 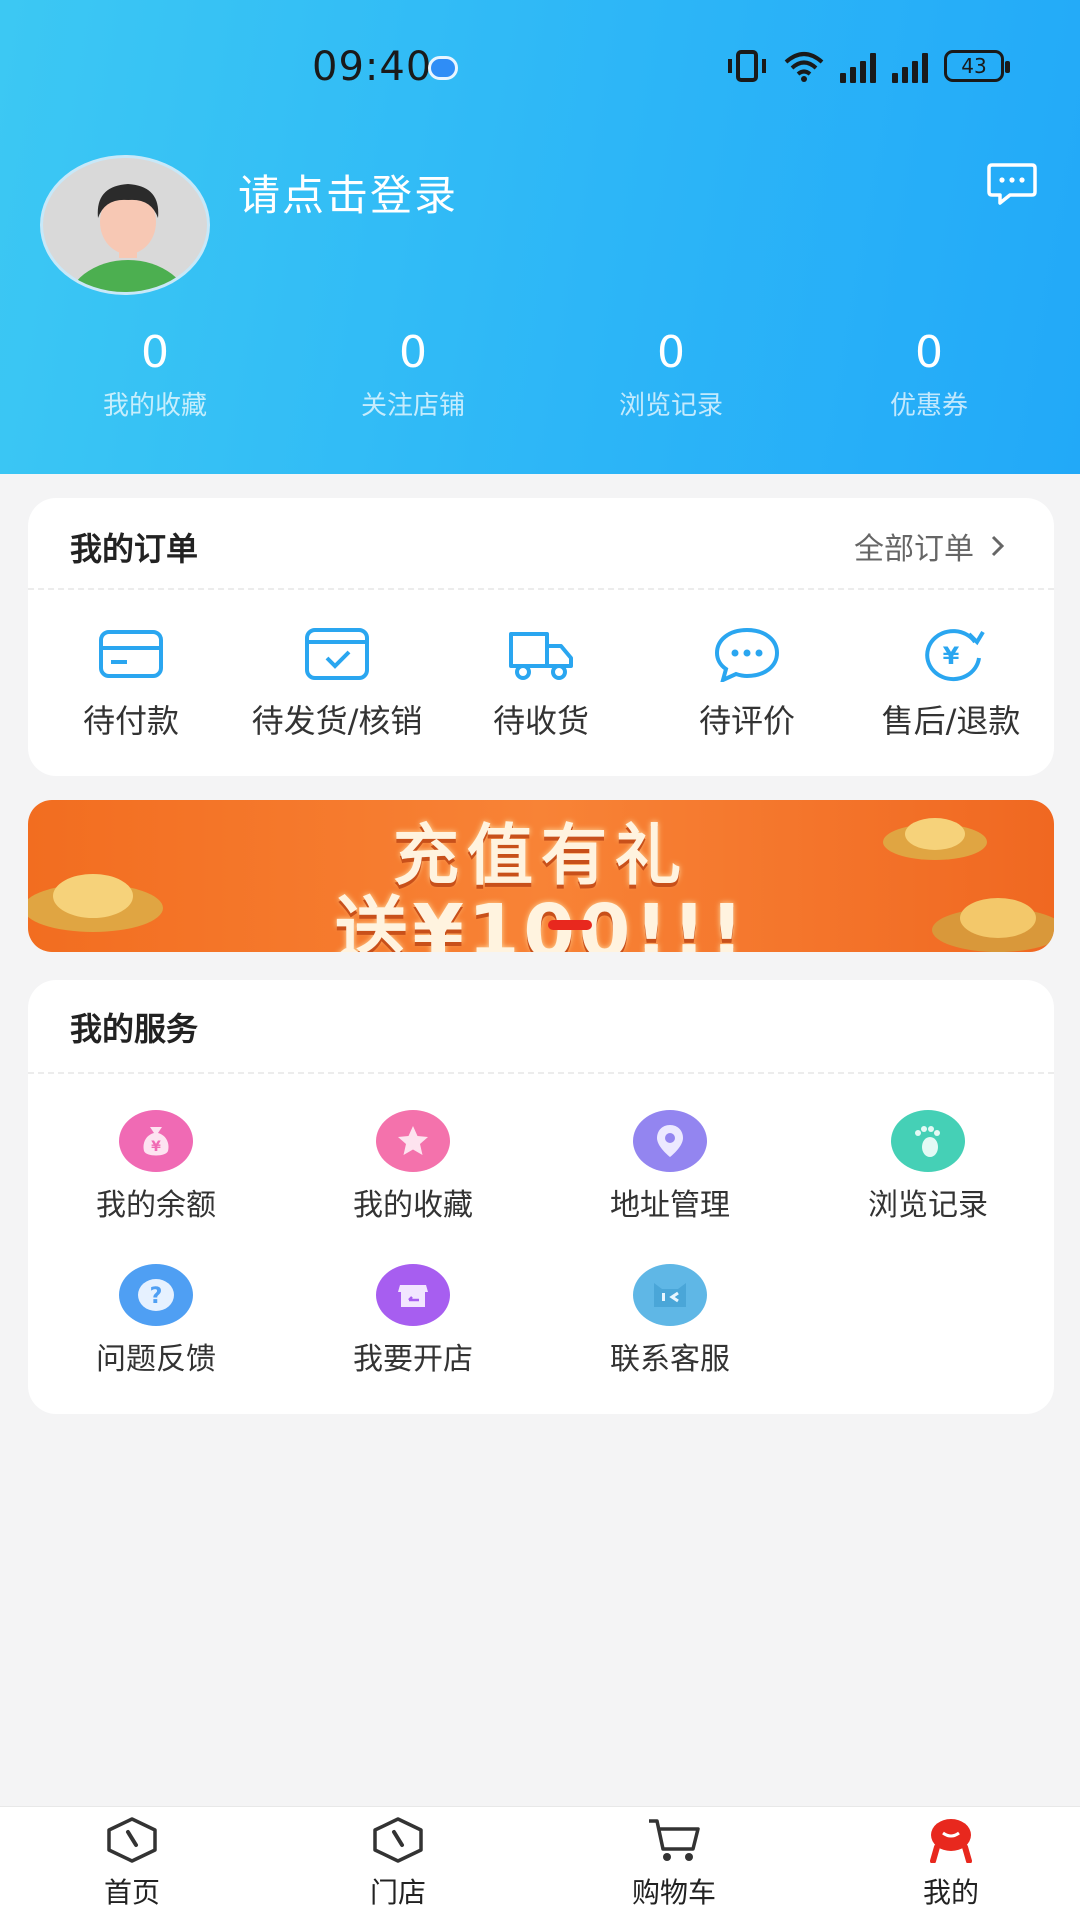 I want to click on order-label: 售后/退款, so click(x=951, y=721).